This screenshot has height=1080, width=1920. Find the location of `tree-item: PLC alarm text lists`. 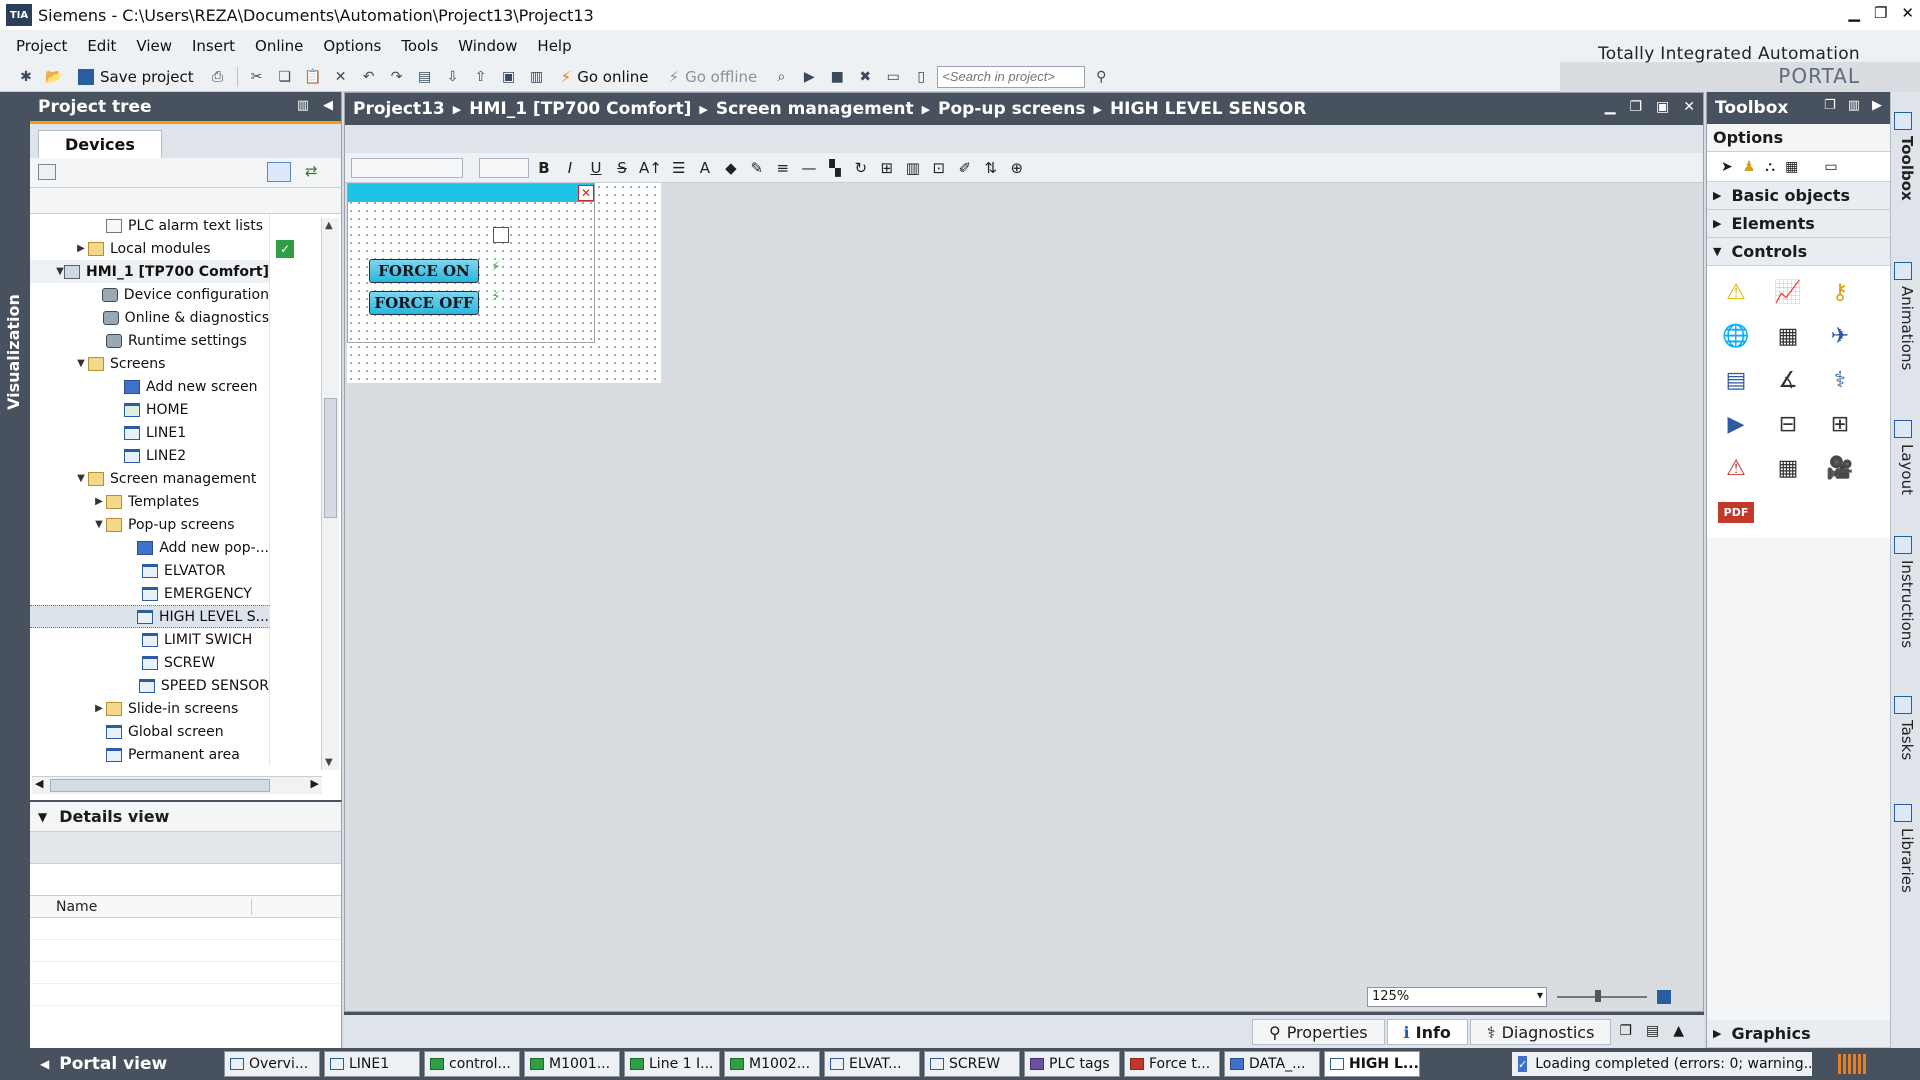

tree-item: PLC alarm text lists is located at coordinates (150, 225).